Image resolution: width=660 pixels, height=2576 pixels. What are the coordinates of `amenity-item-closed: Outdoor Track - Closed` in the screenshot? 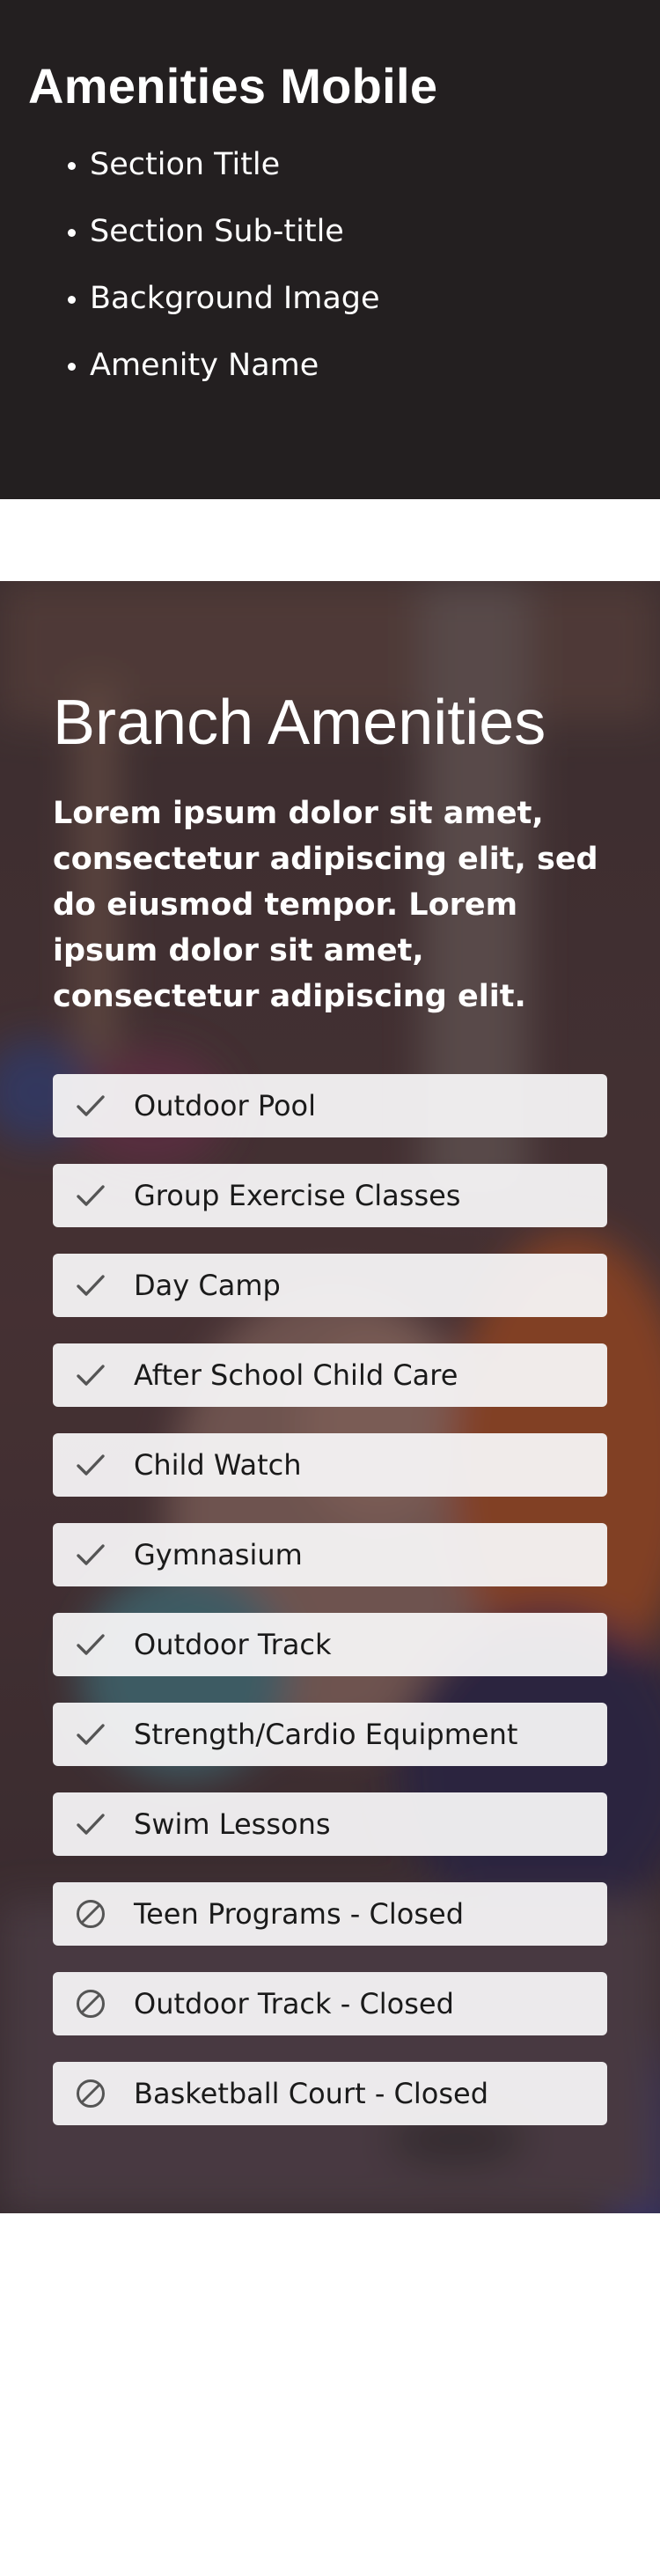 It's located at (330, 2003).